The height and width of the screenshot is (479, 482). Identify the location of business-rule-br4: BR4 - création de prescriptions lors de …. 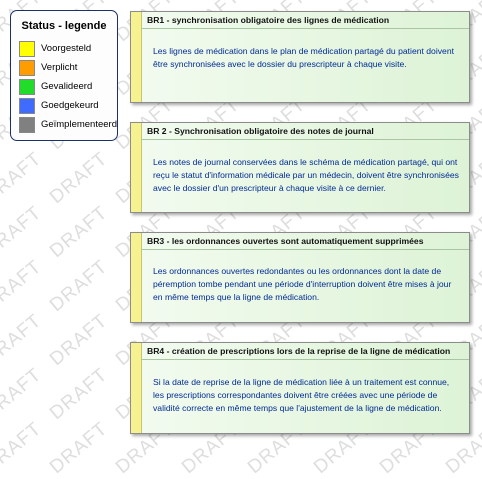
(300, 388).